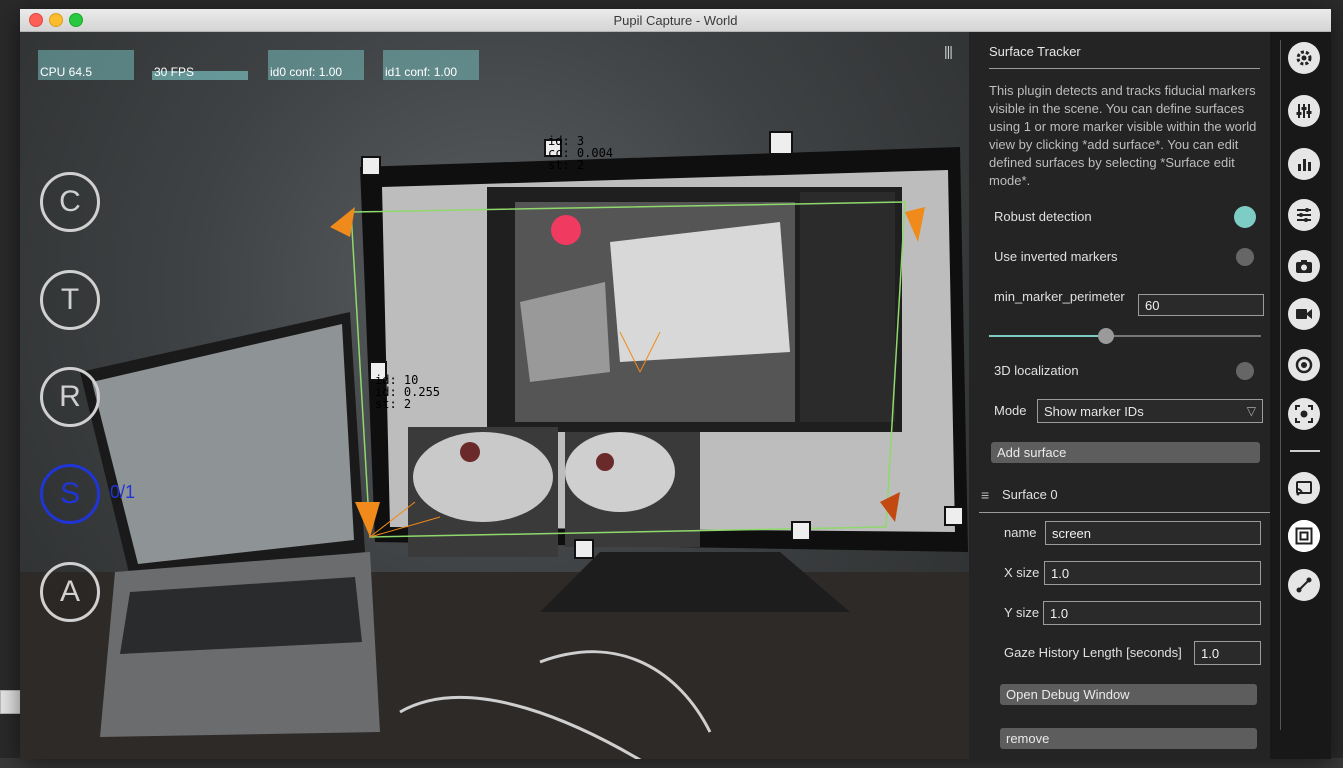 This screenshot has width=1343, height=768. I want to click on sliders-icon, so click(1304, 111).